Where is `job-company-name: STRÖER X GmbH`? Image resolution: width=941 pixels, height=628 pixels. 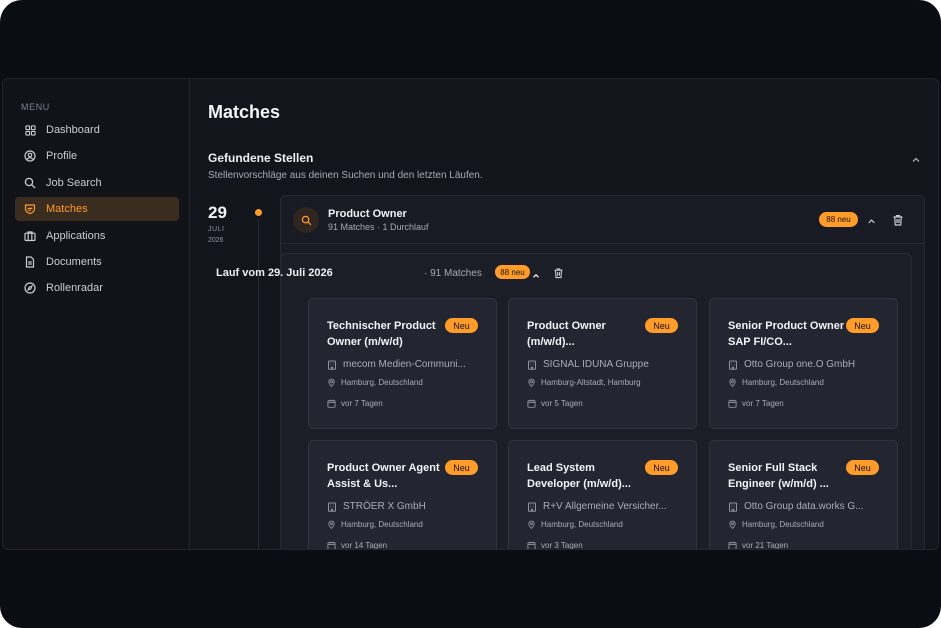 job-company-name: STRÖER X GmbH is located at coordinates (384, 506).